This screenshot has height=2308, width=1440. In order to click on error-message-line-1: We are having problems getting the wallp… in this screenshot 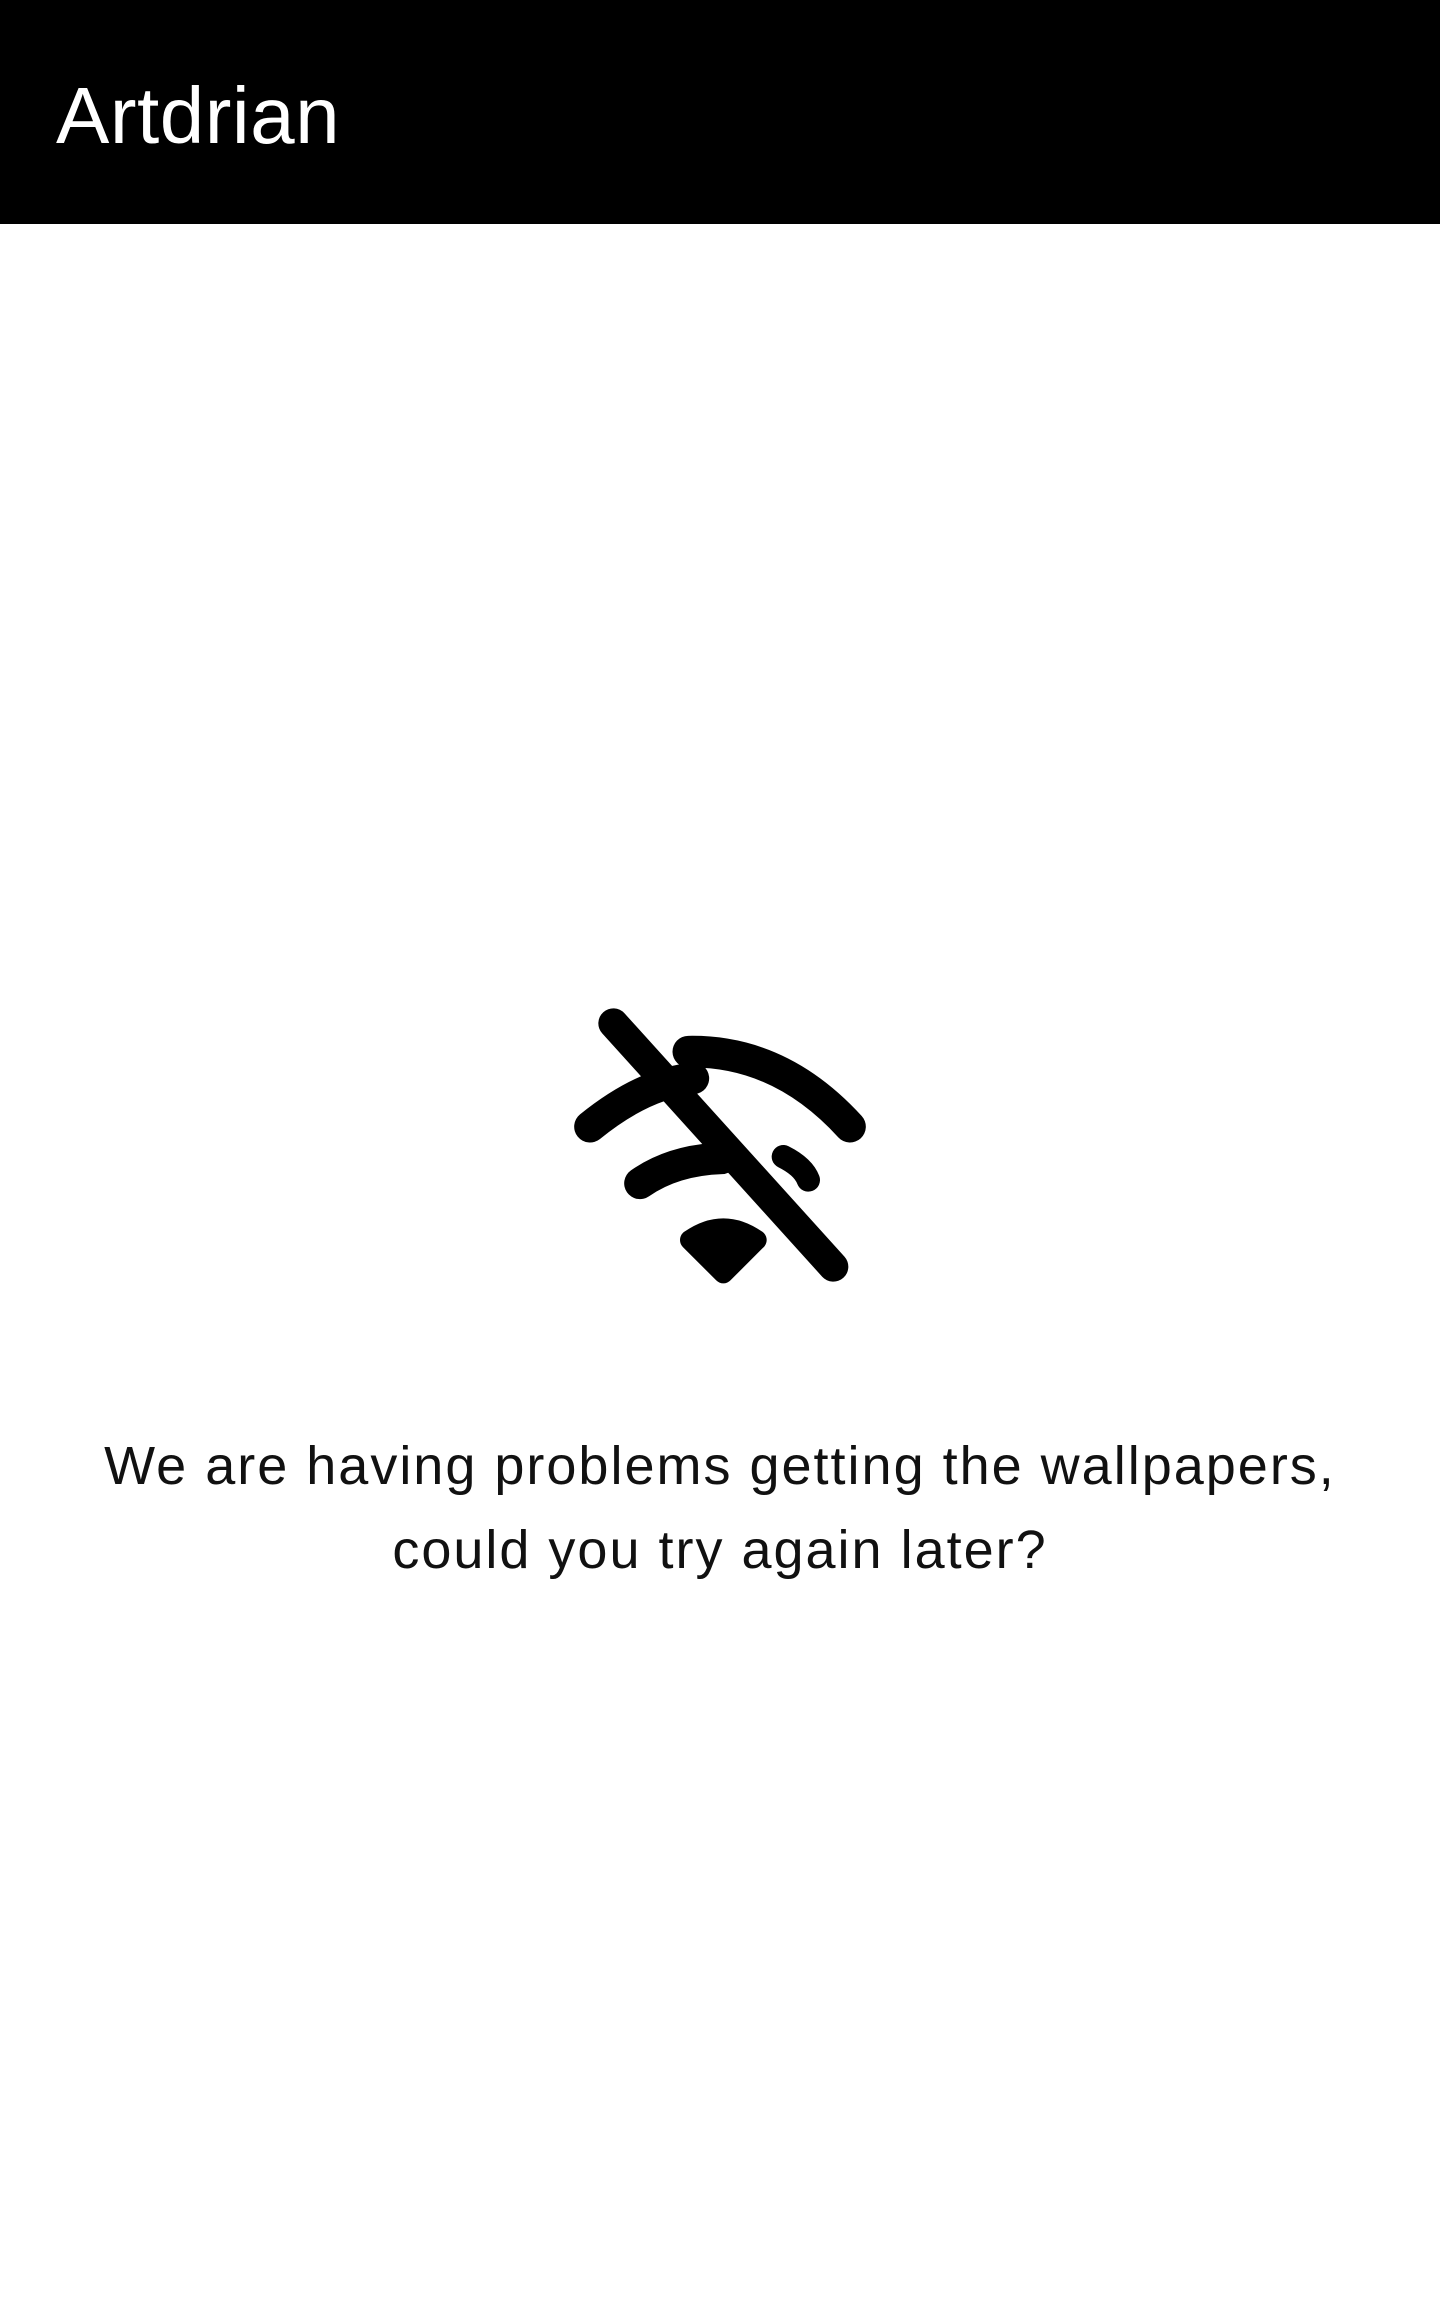, I will do `click(720, 1466)`.